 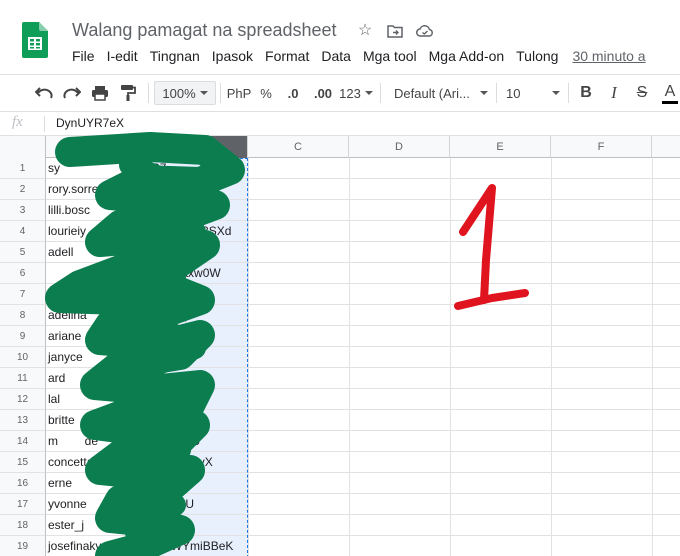 I want to click on italic-button: I, so click(x=614, y=93).